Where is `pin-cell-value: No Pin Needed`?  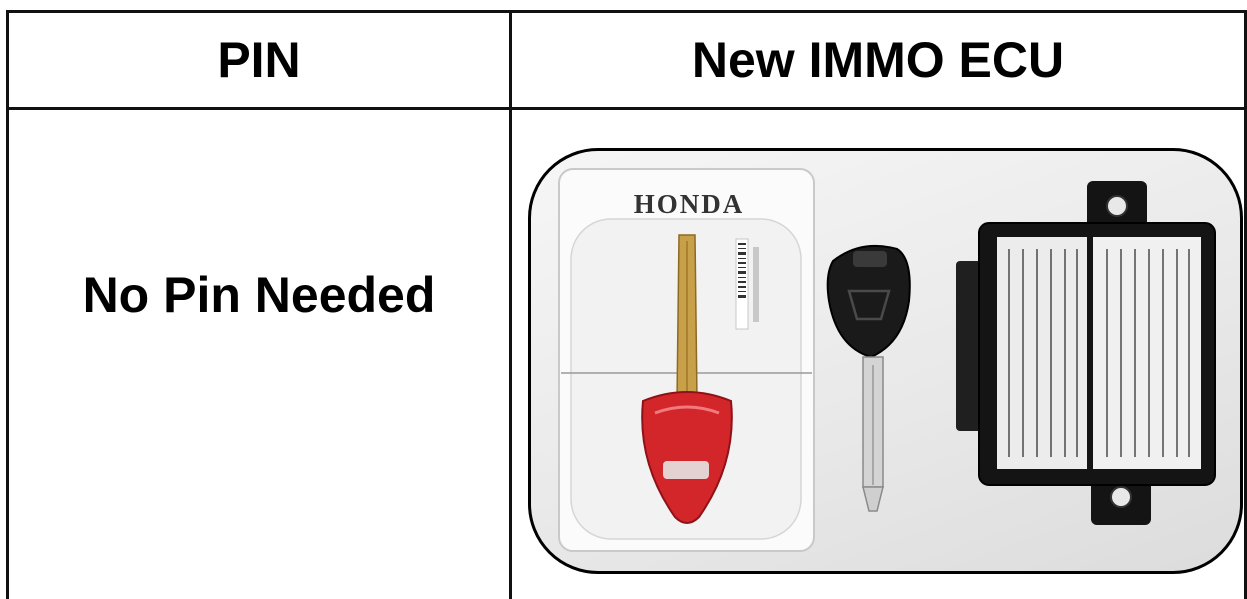
pin-cell-value: No Pin Needed is located at coordinates (259, 295).